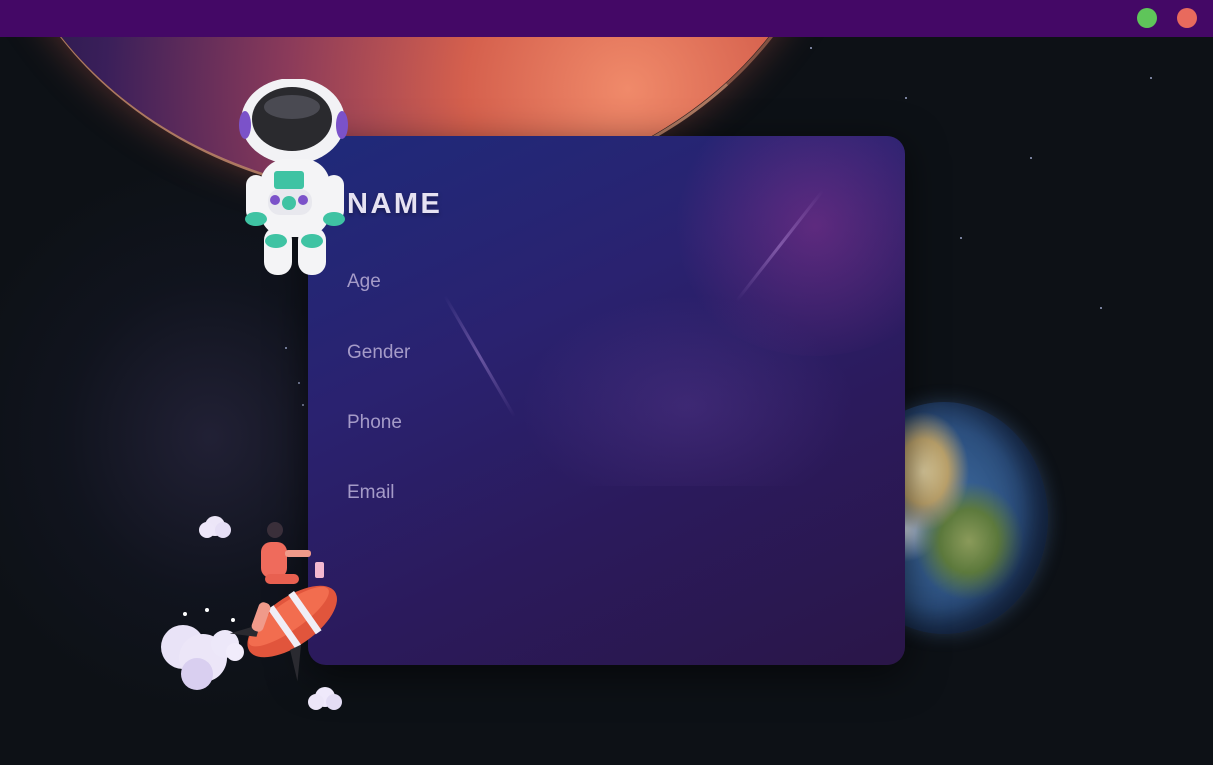 The width and height of the screenshot is (1213, 765). Describe the element at coordinates (1187, 18) in the screenshot. I see `close-button` at that location.